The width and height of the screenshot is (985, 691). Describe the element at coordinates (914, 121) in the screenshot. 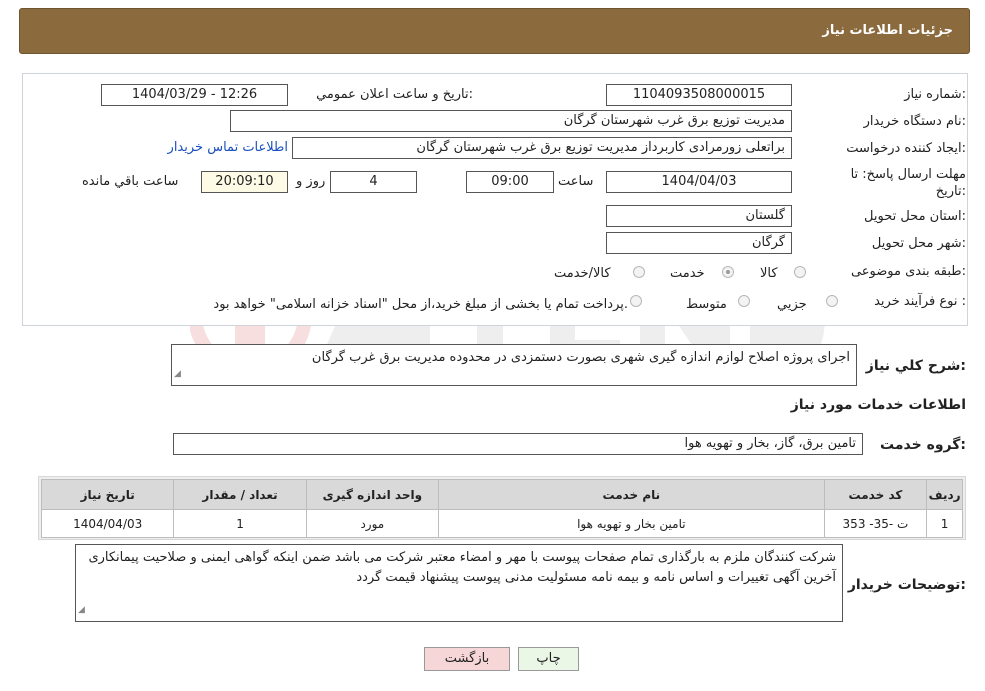

I see `buyer-org-label: نام دستگاه خریدار:` at that location.